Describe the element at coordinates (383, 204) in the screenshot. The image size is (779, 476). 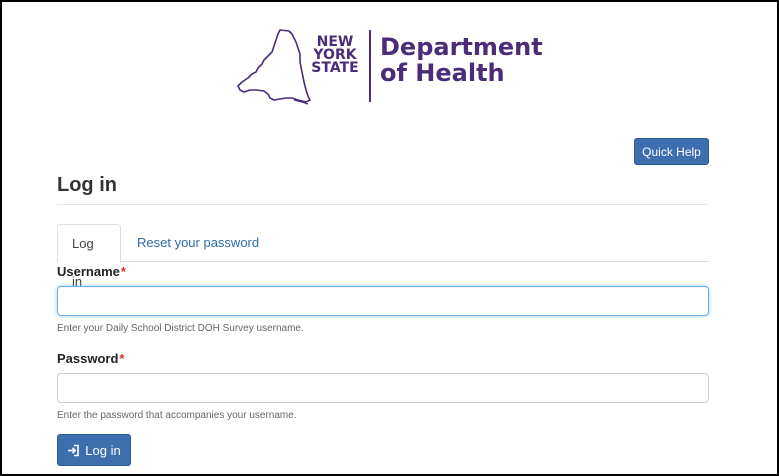
I see `title-divider` at that location.